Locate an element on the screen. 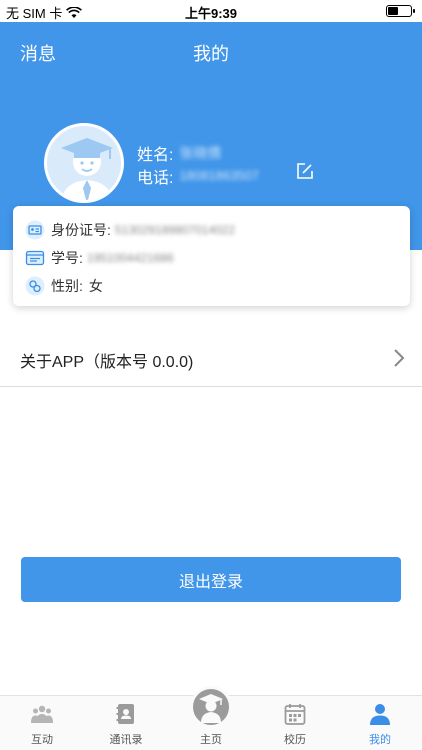  profile-text: 姓名: 张晓倩 电话: 18081863507 is located at coordinates (198, 164).